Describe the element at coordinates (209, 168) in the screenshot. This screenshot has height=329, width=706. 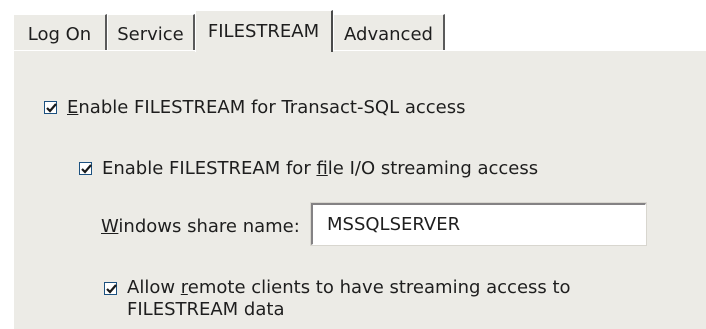
I see `enable-fileio-label-pre: Enable FILESTREAM for` at that location.